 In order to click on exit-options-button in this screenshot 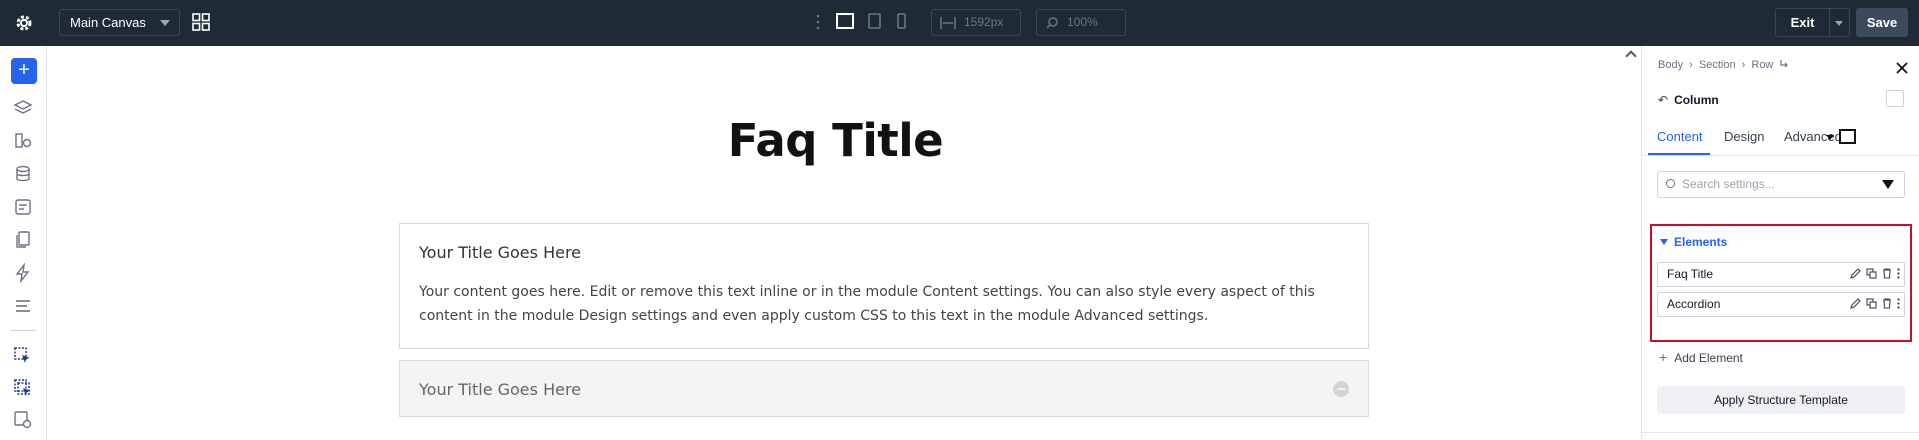, I will do `click(1840, 22)`.